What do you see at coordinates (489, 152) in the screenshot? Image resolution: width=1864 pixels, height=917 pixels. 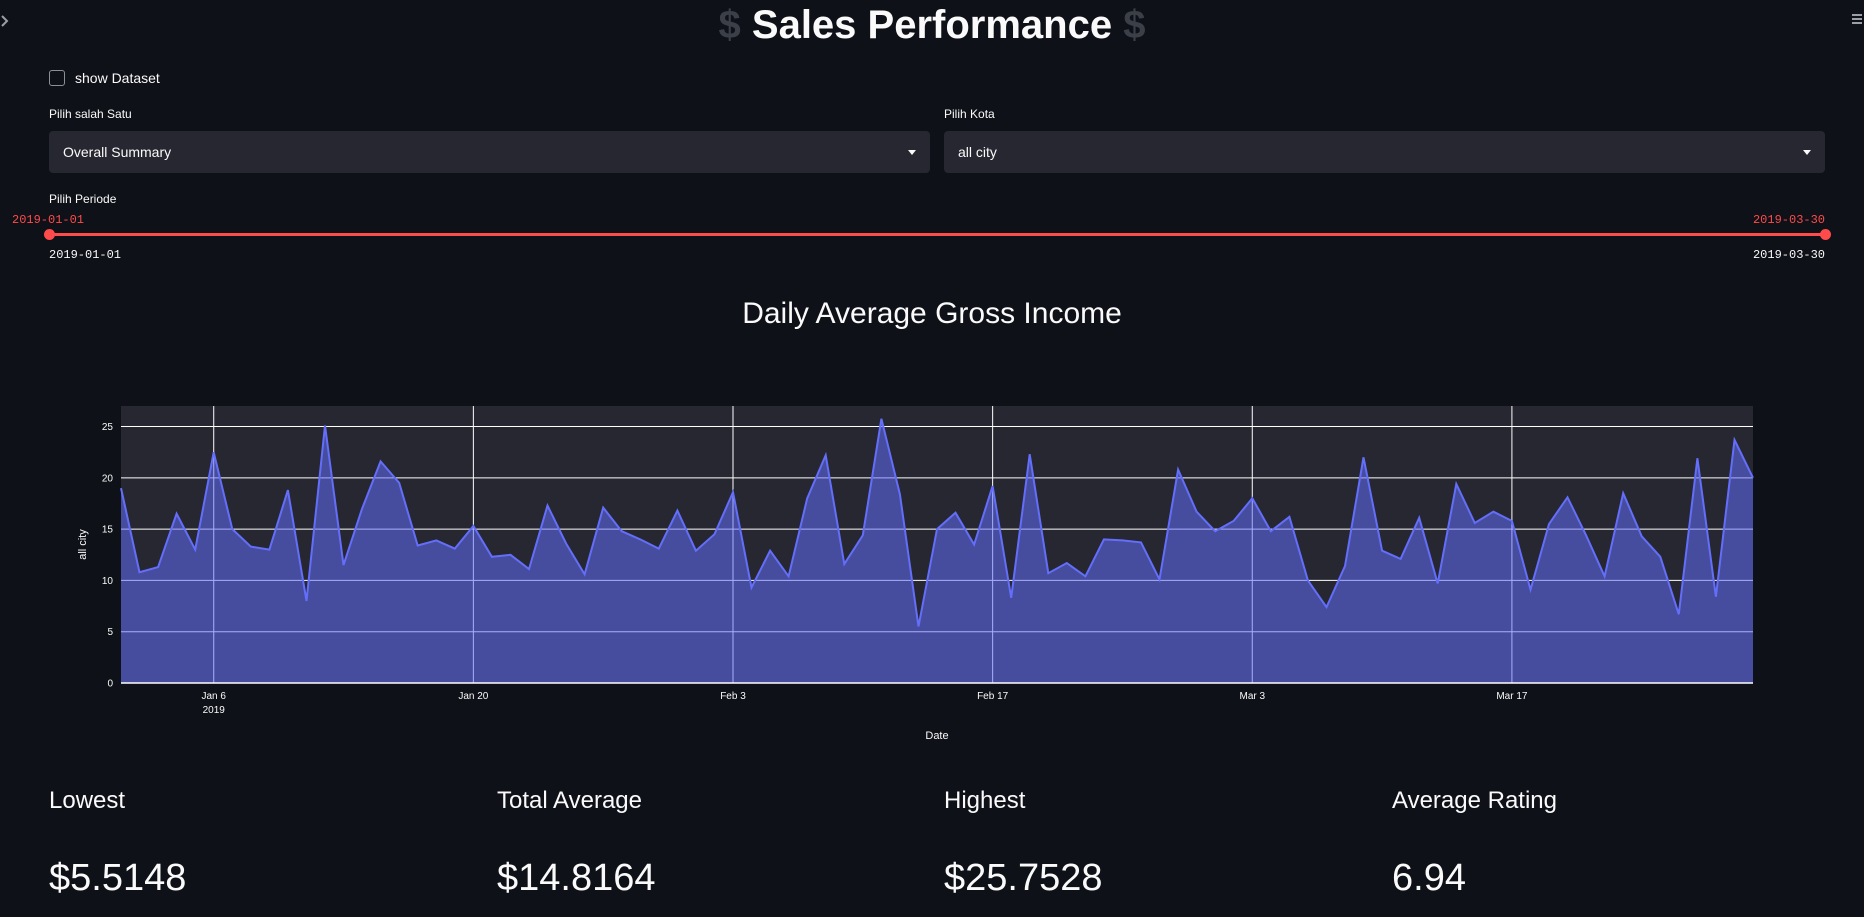 I see `summary-select: Overall Summary` at bounding box center [489, 152].